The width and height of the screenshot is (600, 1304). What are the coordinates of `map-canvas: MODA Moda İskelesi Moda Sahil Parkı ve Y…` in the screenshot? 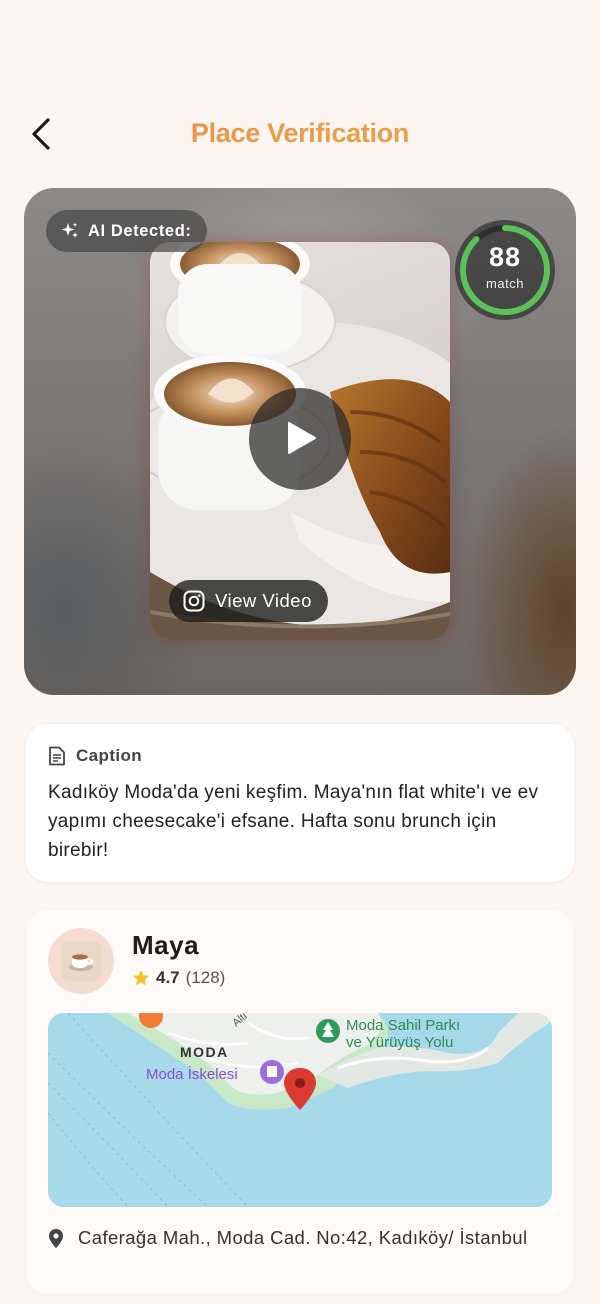 It's located at (300, 1110).